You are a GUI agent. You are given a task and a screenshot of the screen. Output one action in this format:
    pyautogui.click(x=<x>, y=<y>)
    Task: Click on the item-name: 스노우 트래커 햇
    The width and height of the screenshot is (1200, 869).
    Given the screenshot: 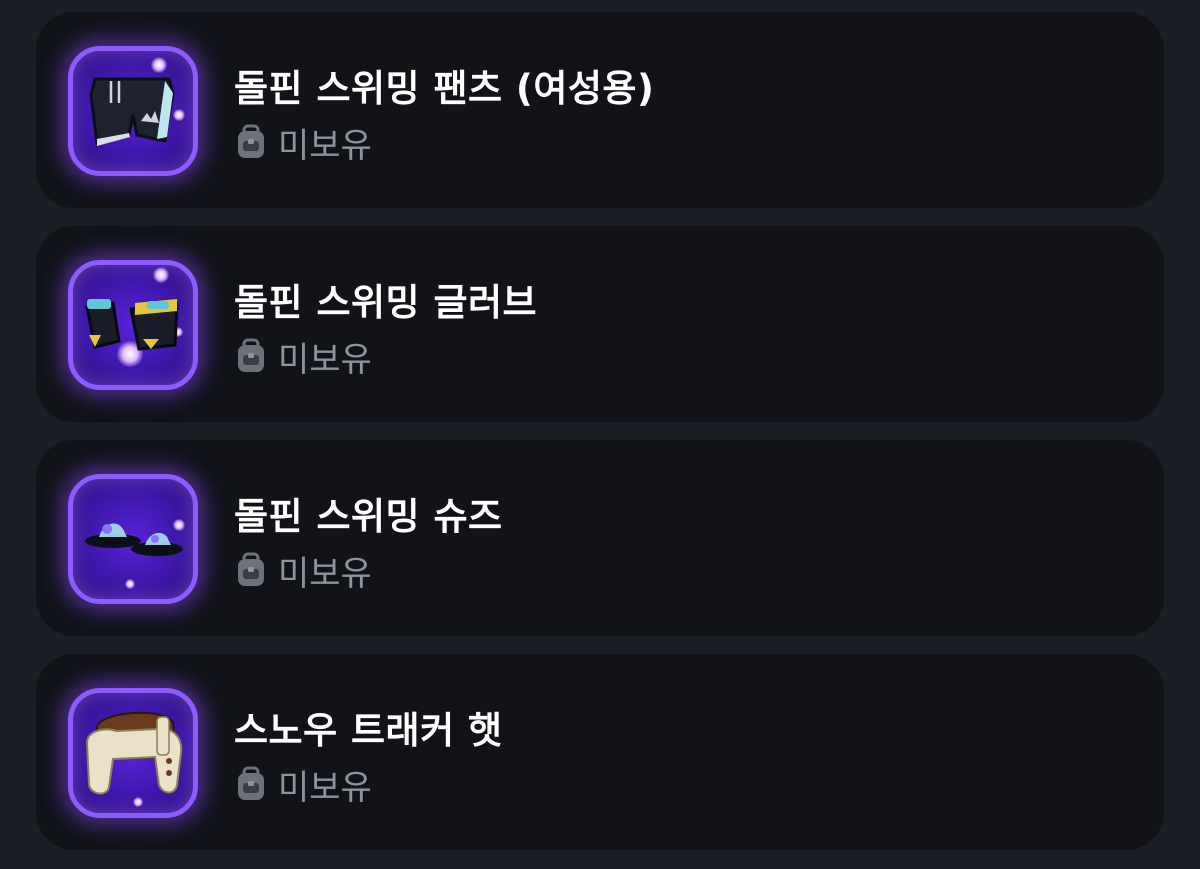 What is the action you would take?
    pyautogui.click(x=368, y=730)
    